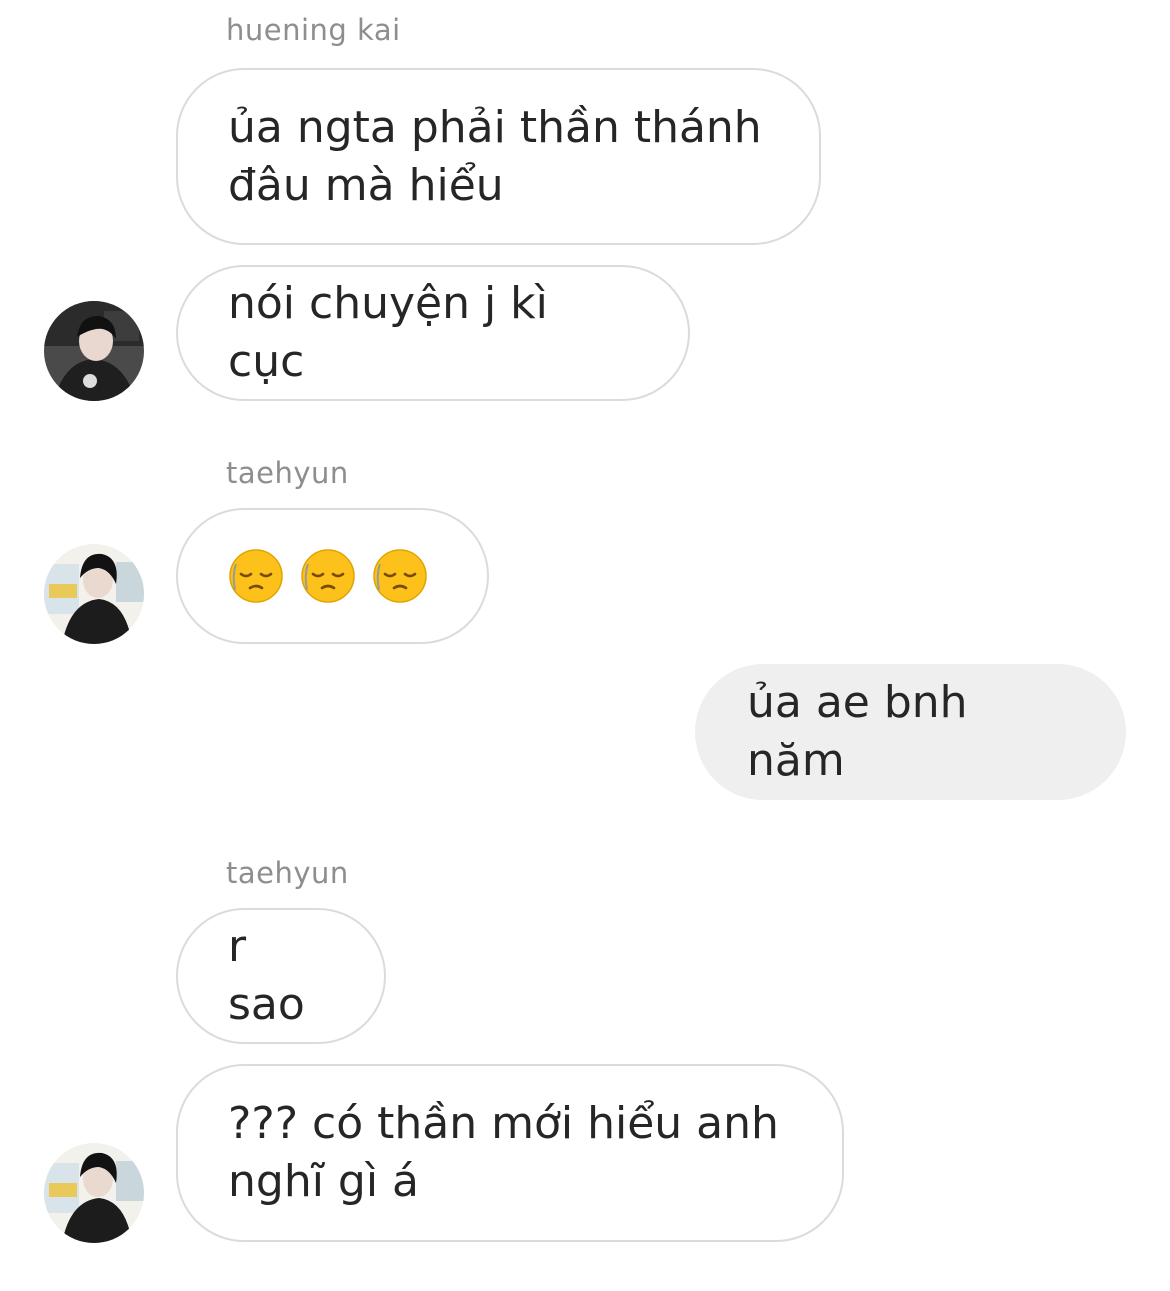 The width and height of the screenshot is (1170, 1291). What do you see at coordinates (281, 976) in the screenshot?
I see `message-bubble-incoming: r sao` at bounding box center [281, 976].